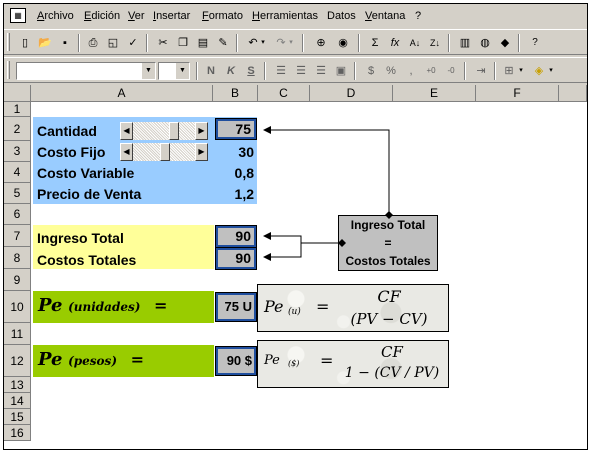 The width and height of the screenshot is (591, 453). I want to click on fill-color-dropdown-icon: ▾, so click(551, 71).